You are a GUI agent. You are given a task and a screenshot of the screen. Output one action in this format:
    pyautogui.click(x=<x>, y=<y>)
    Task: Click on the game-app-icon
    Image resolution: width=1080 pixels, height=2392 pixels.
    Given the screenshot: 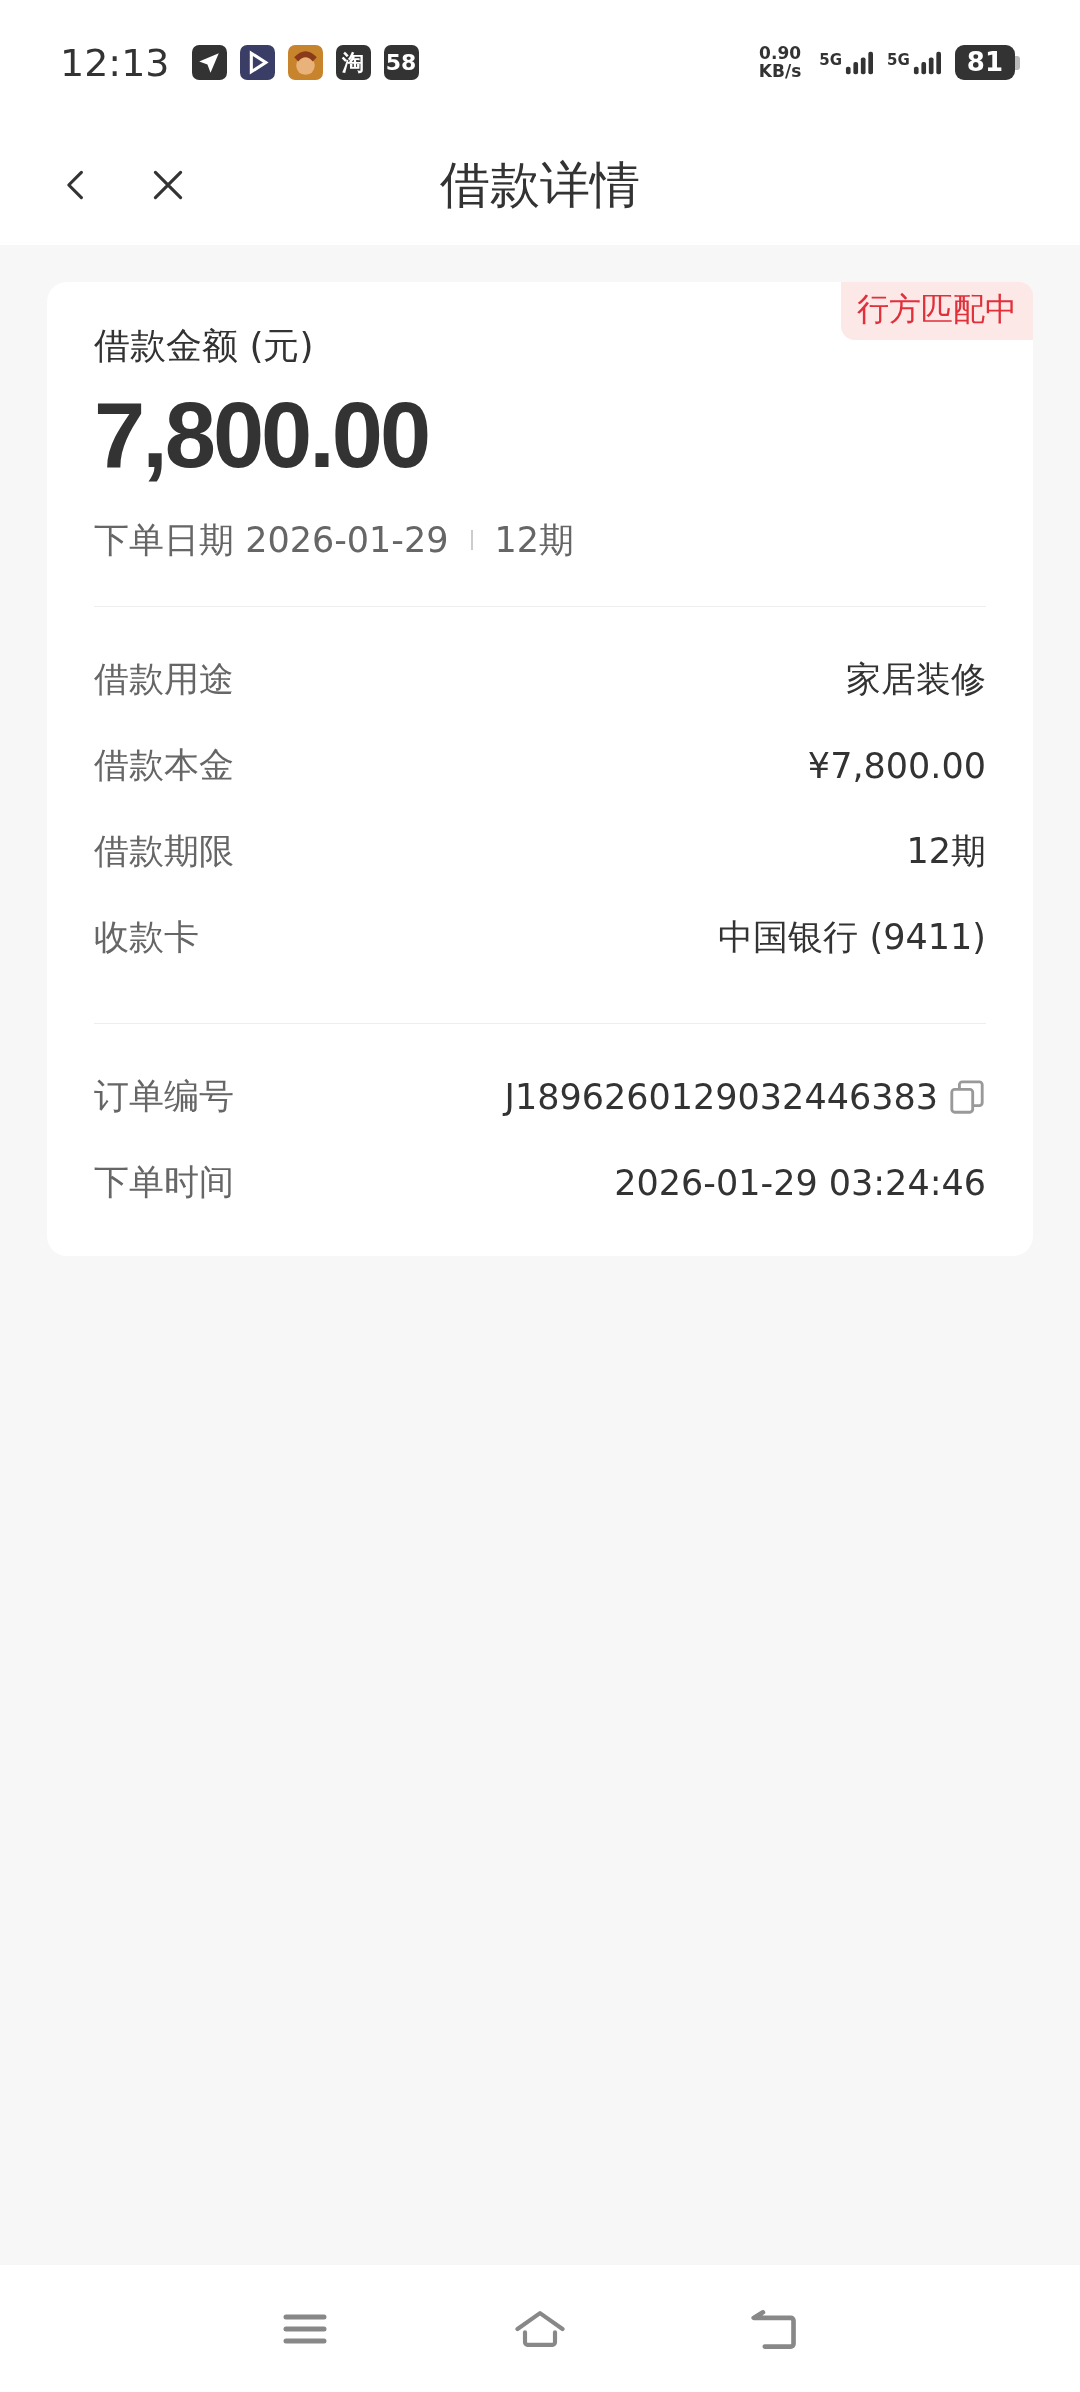 What is the action you would take?
    pyautogui.click(x=305, y=62)
    